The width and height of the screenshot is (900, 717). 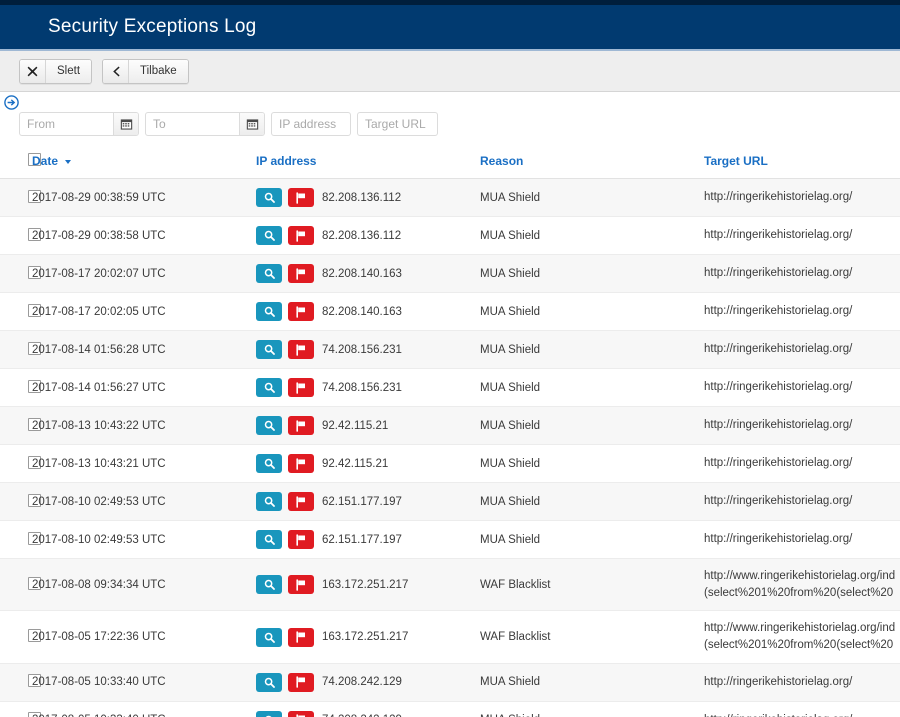 I want to click on column-header-date: Date, so click(x=144, y=162).